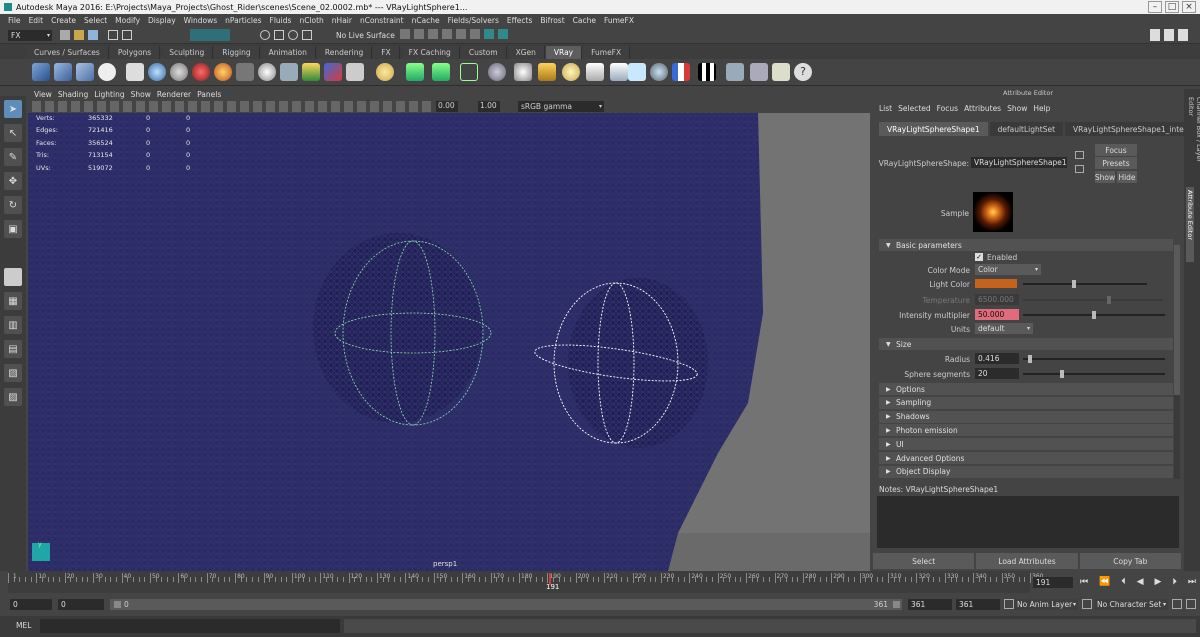 The width and height of the screenshot is (1200, 637). I want to click on ae-load-attributes-button: Load Attributes, so click(1027, 561).